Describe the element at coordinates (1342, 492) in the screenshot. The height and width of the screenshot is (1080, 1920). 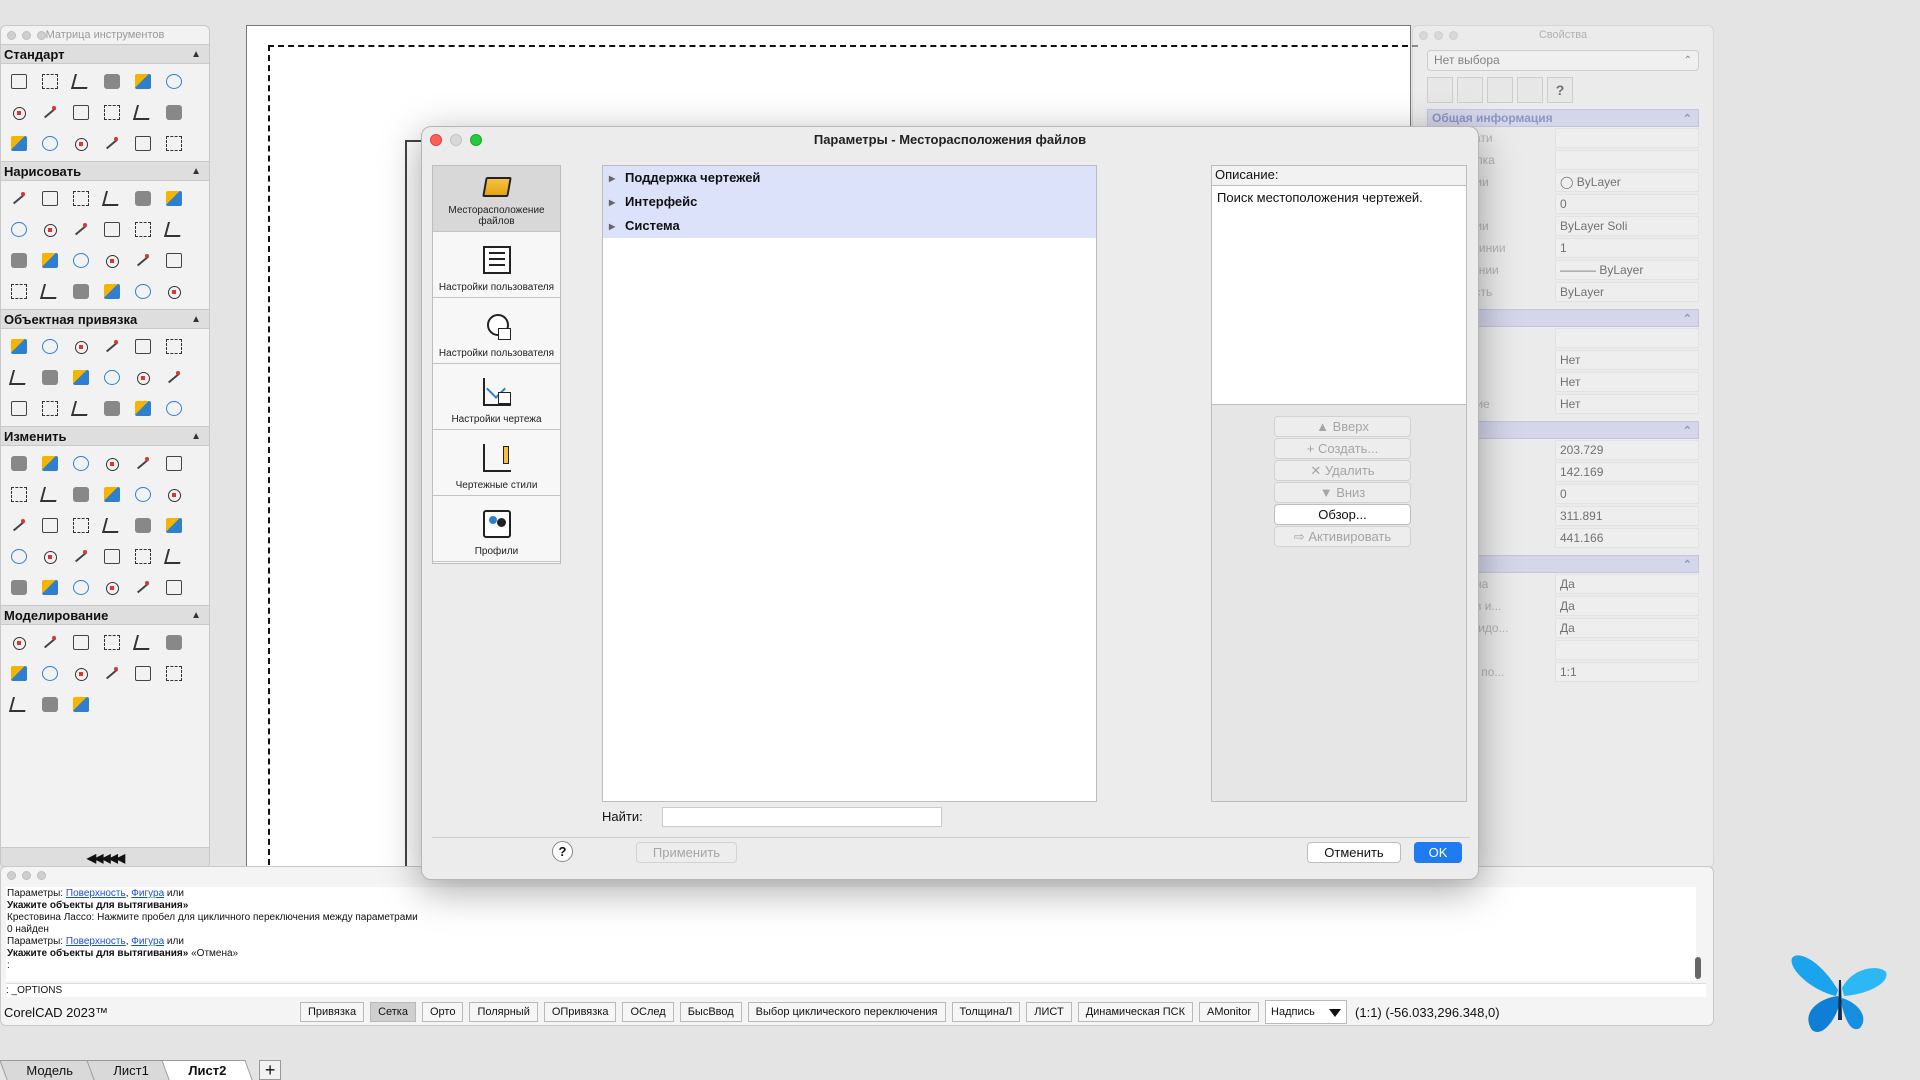
I see `move-down-button: ▼ Вниз` at that location.